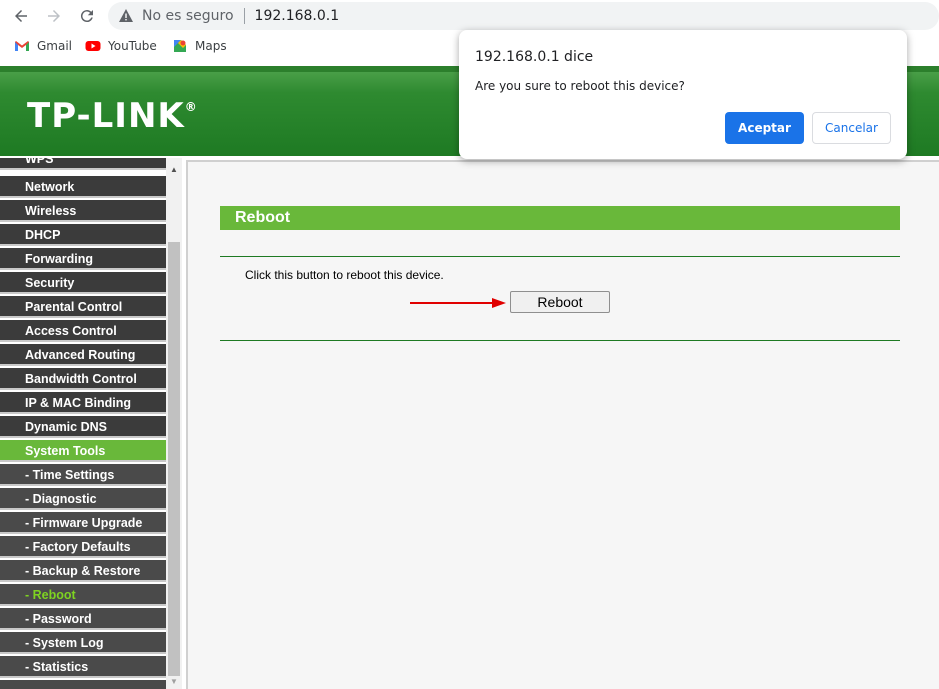 This screenshot has height=689, width=939. What do you see at coordinates (132, 46) in the screenshot?
I see `bookmark-label: YouTube` at bounding box center [132, 46].